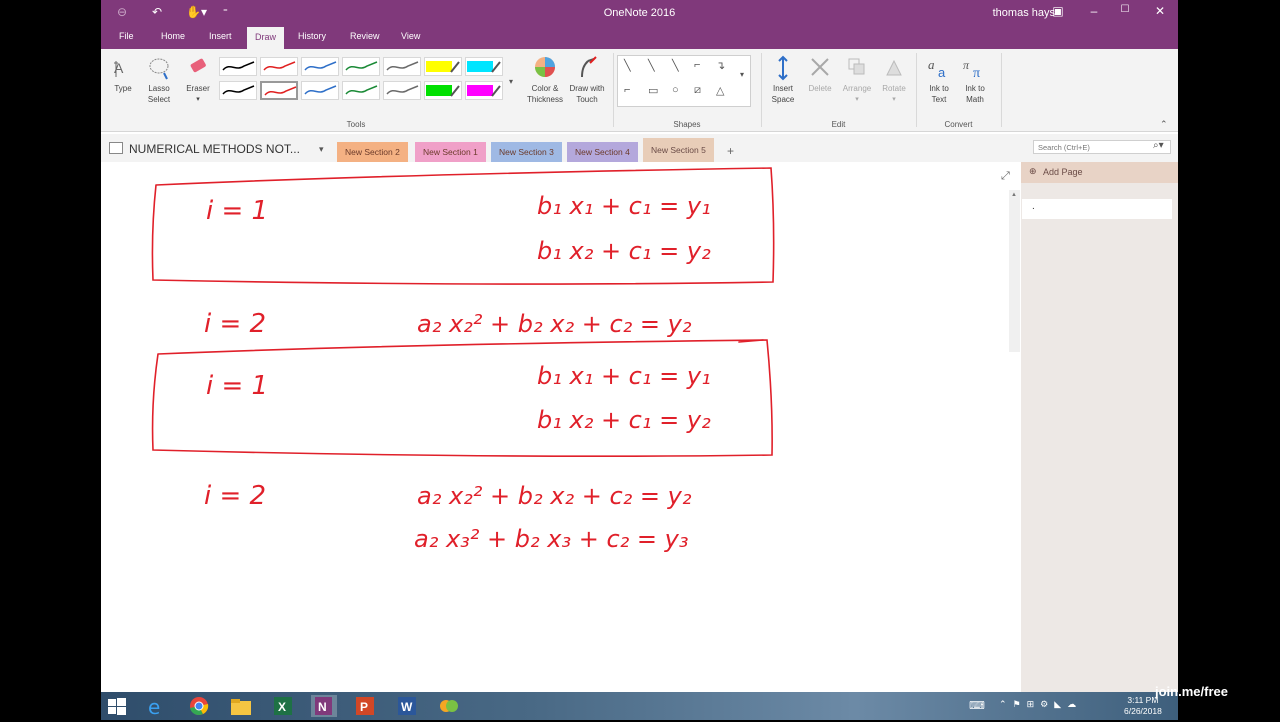 Image resolution: width=1280 pixels, height=722 pixels. Describe the element at coordinates (627, 90) in the screenshot. I see `corner-axis-shape-icon: ⌐` at that location.